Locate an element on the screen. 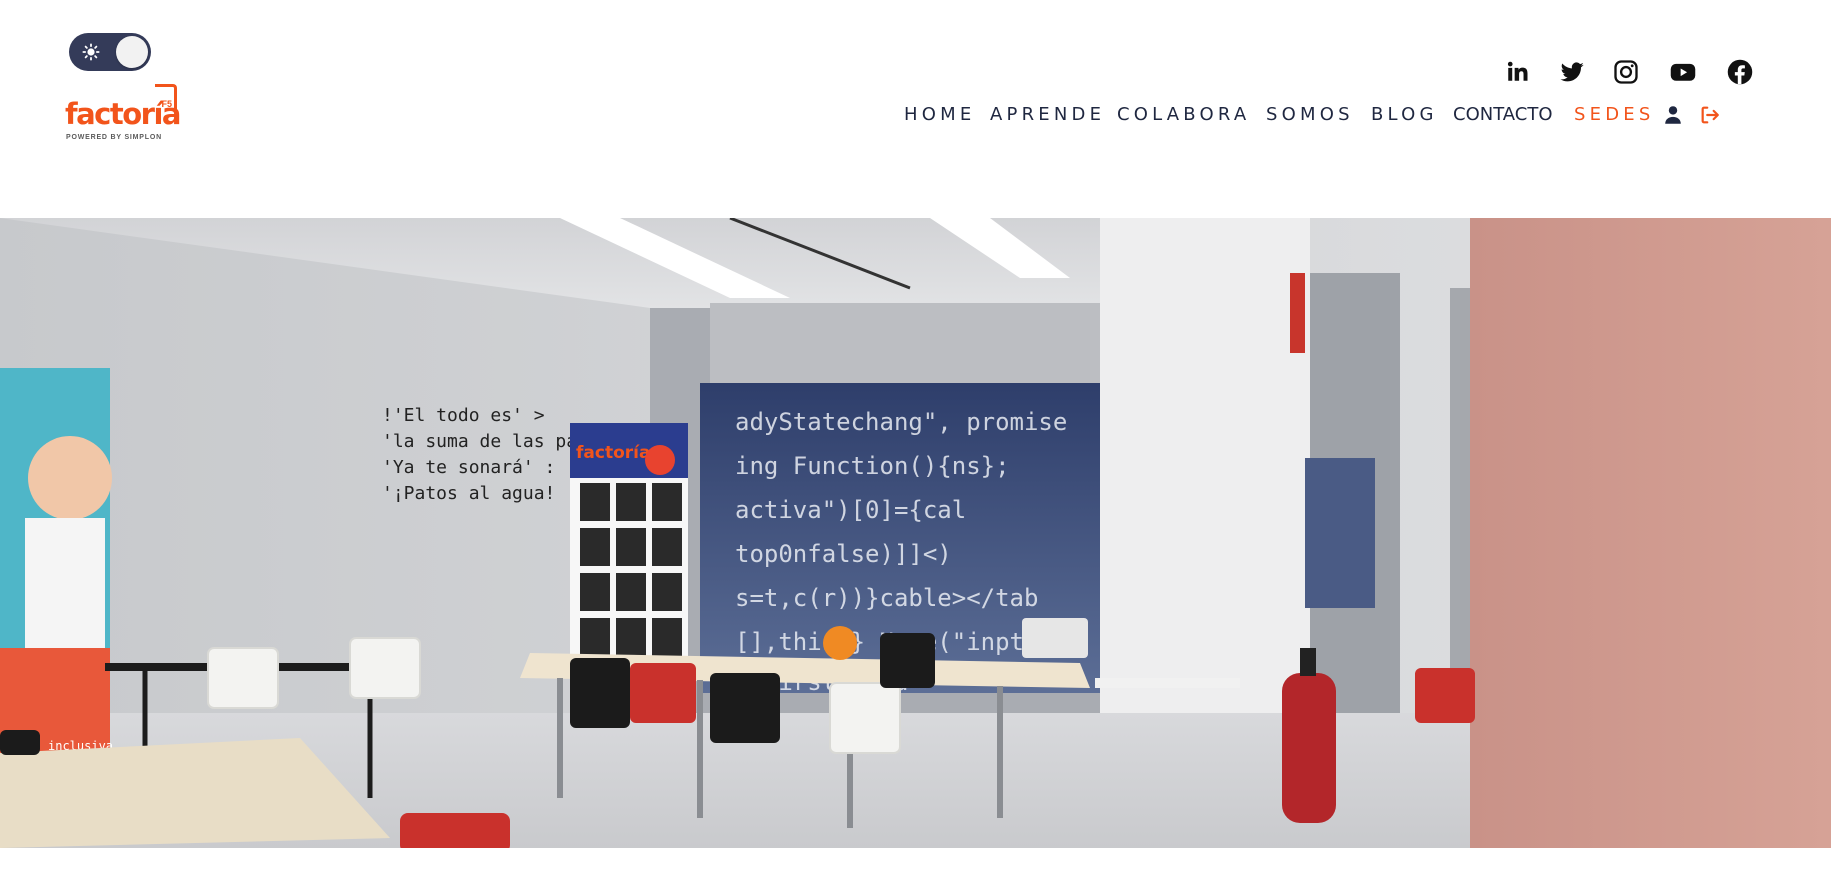 The image size is (1831, 872). svg-text: top0nfalse)]]<) is located at coordinates (843, 554).